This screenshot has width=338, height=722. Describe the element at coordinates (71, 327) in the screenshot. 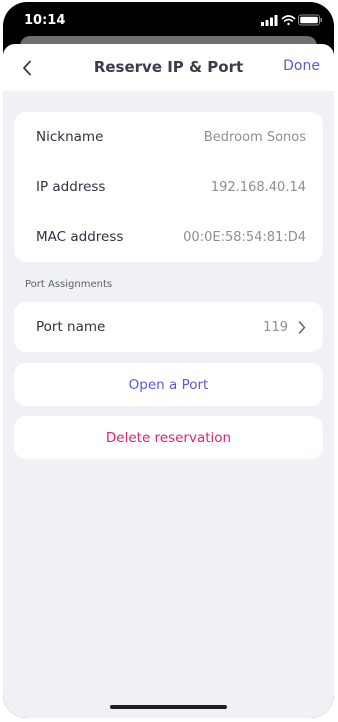

I see `port-name-label: Port name` at that location.